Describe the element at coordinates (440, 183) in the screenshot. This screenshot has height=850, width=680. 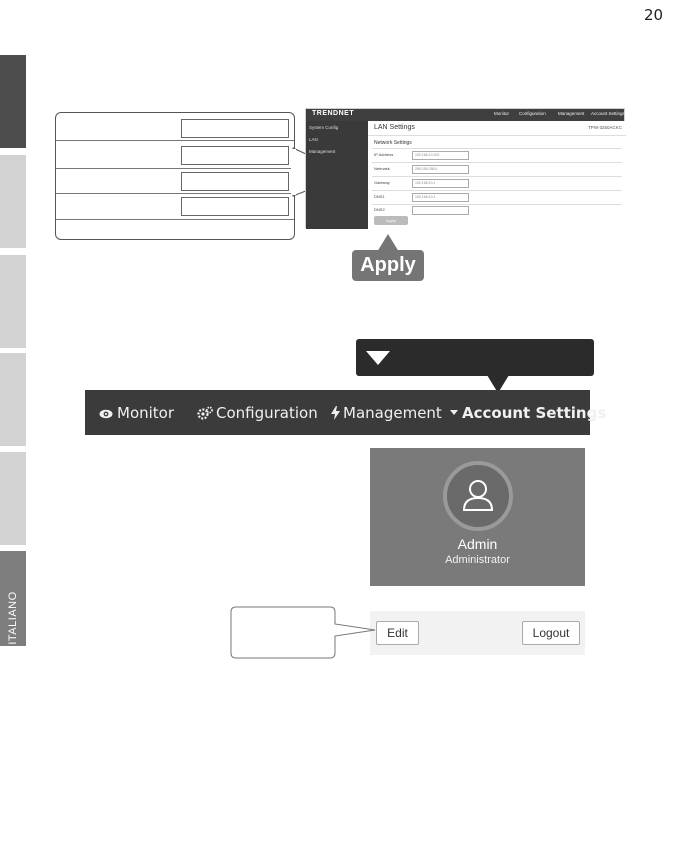
I see `web-gateway-input: 192.168.10.1` at that location.